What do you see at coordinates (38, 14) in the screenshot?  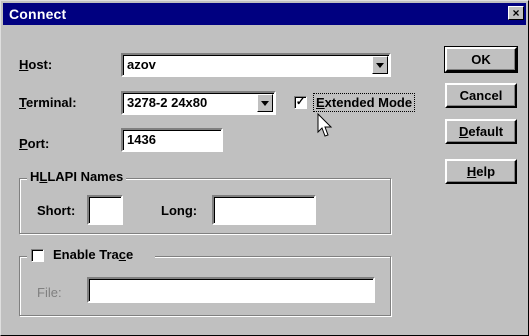 I see `window-title: Connect` at bounding box center [38, 14].